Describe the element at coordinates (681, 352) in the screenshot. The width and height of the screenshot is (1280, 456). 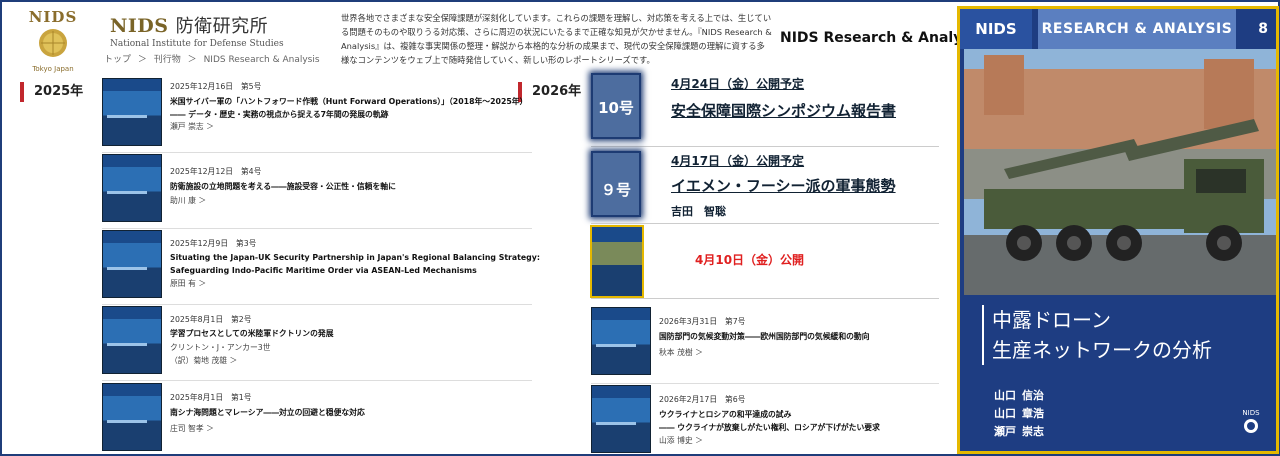
I see `article-author: 秋本 茂樹 ＞` at that location.